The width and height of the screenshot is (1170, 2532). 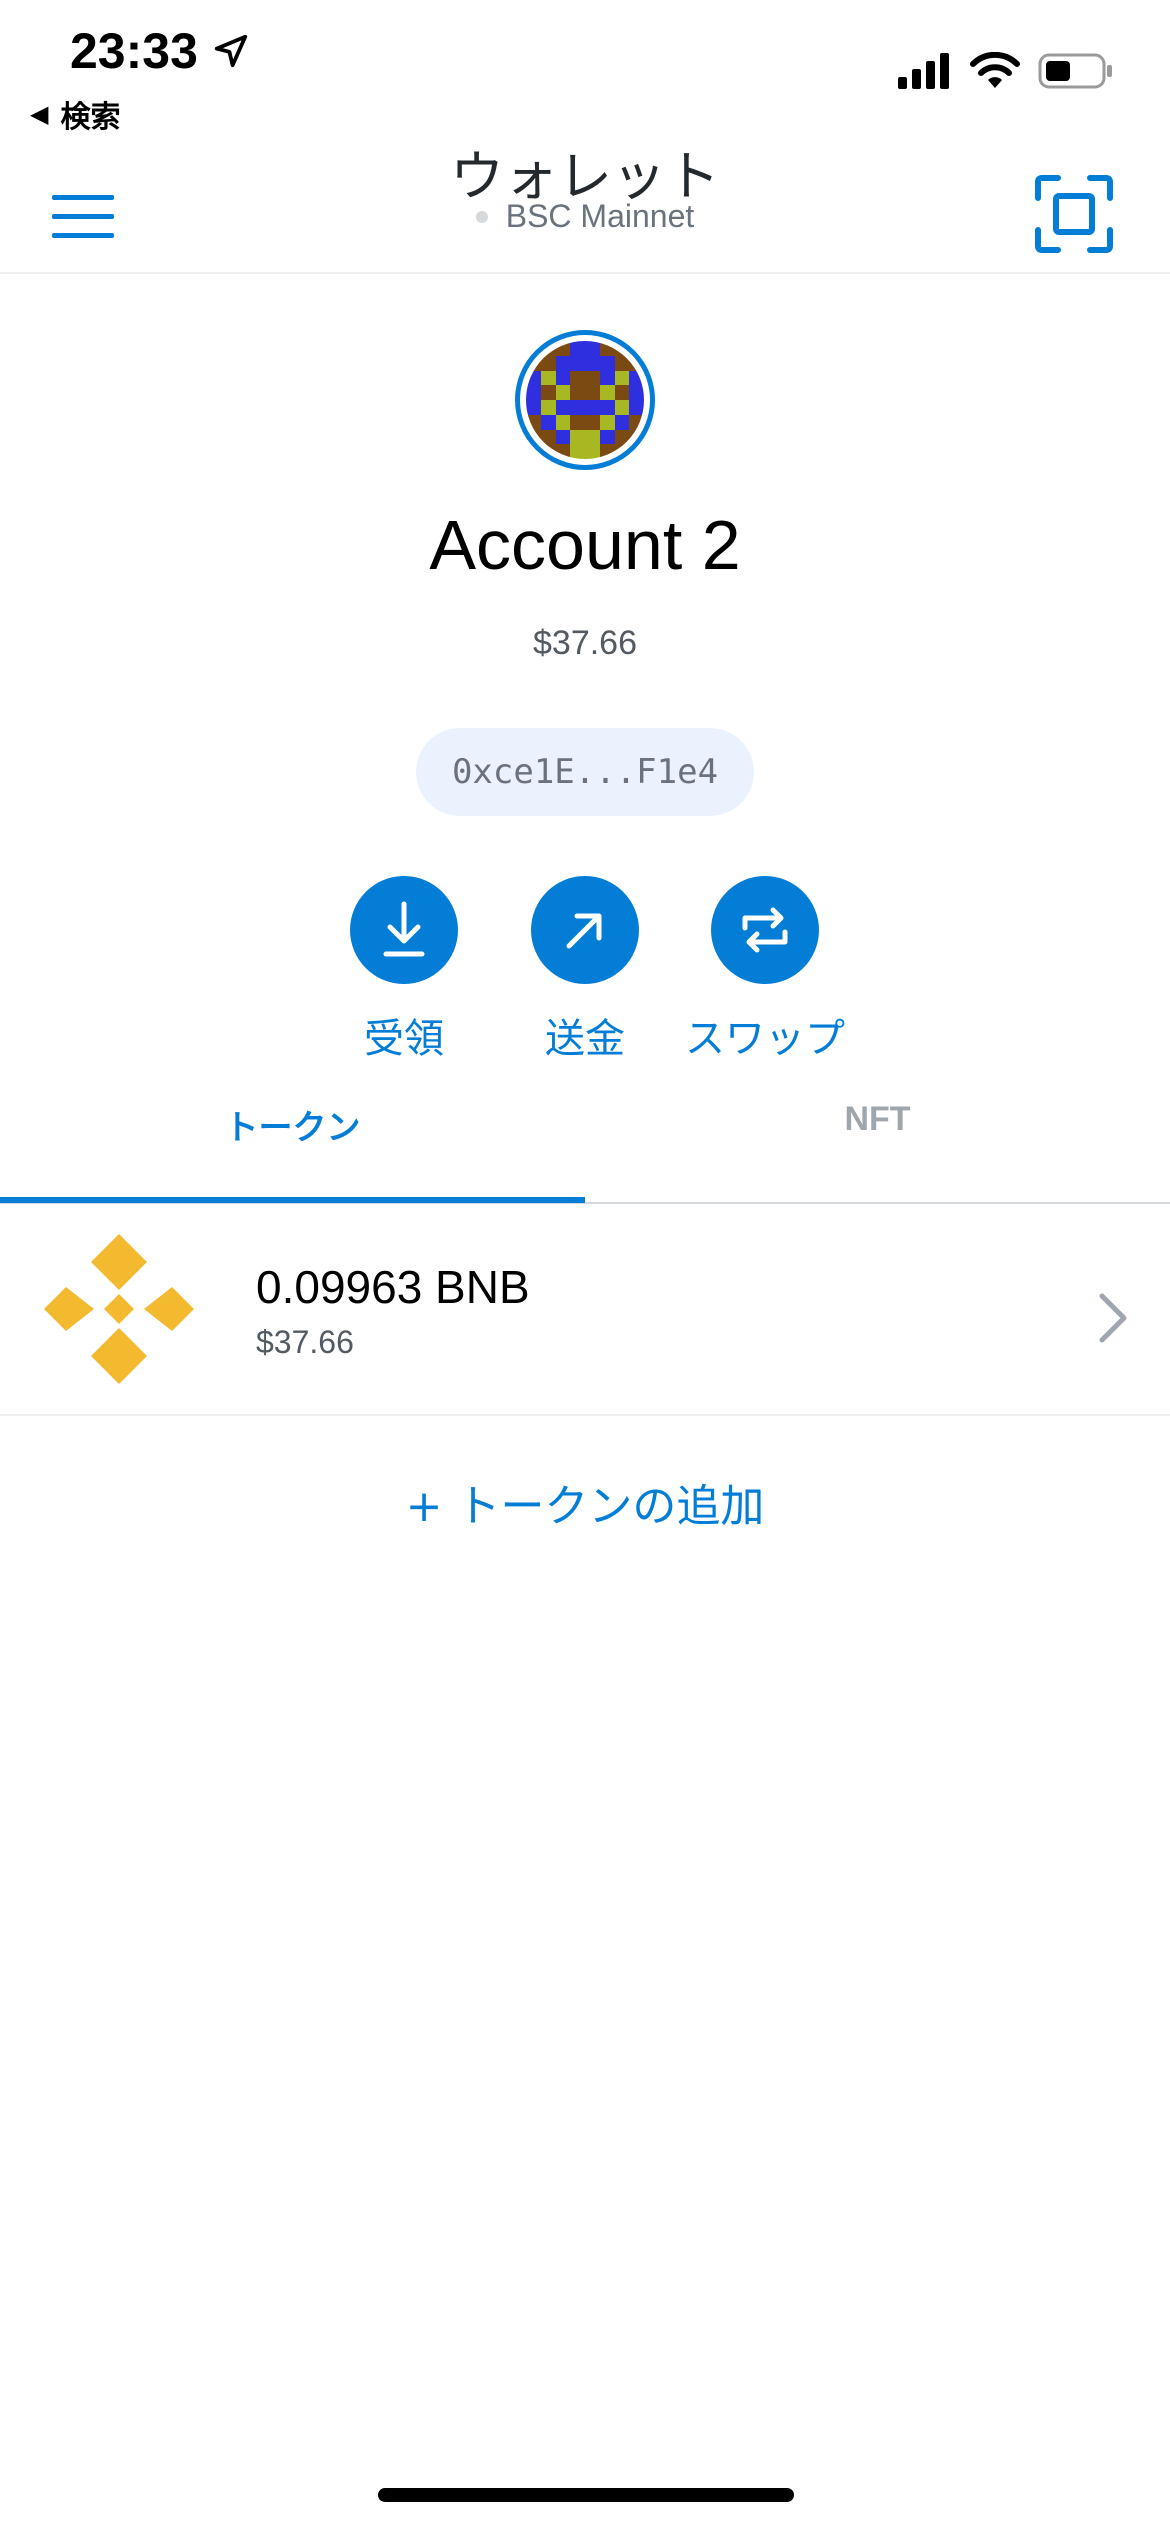 What do you see at coordinates (585, 1039) in the screenshot?
I see `send-label: 送金` at bounding box center [585, 1039].